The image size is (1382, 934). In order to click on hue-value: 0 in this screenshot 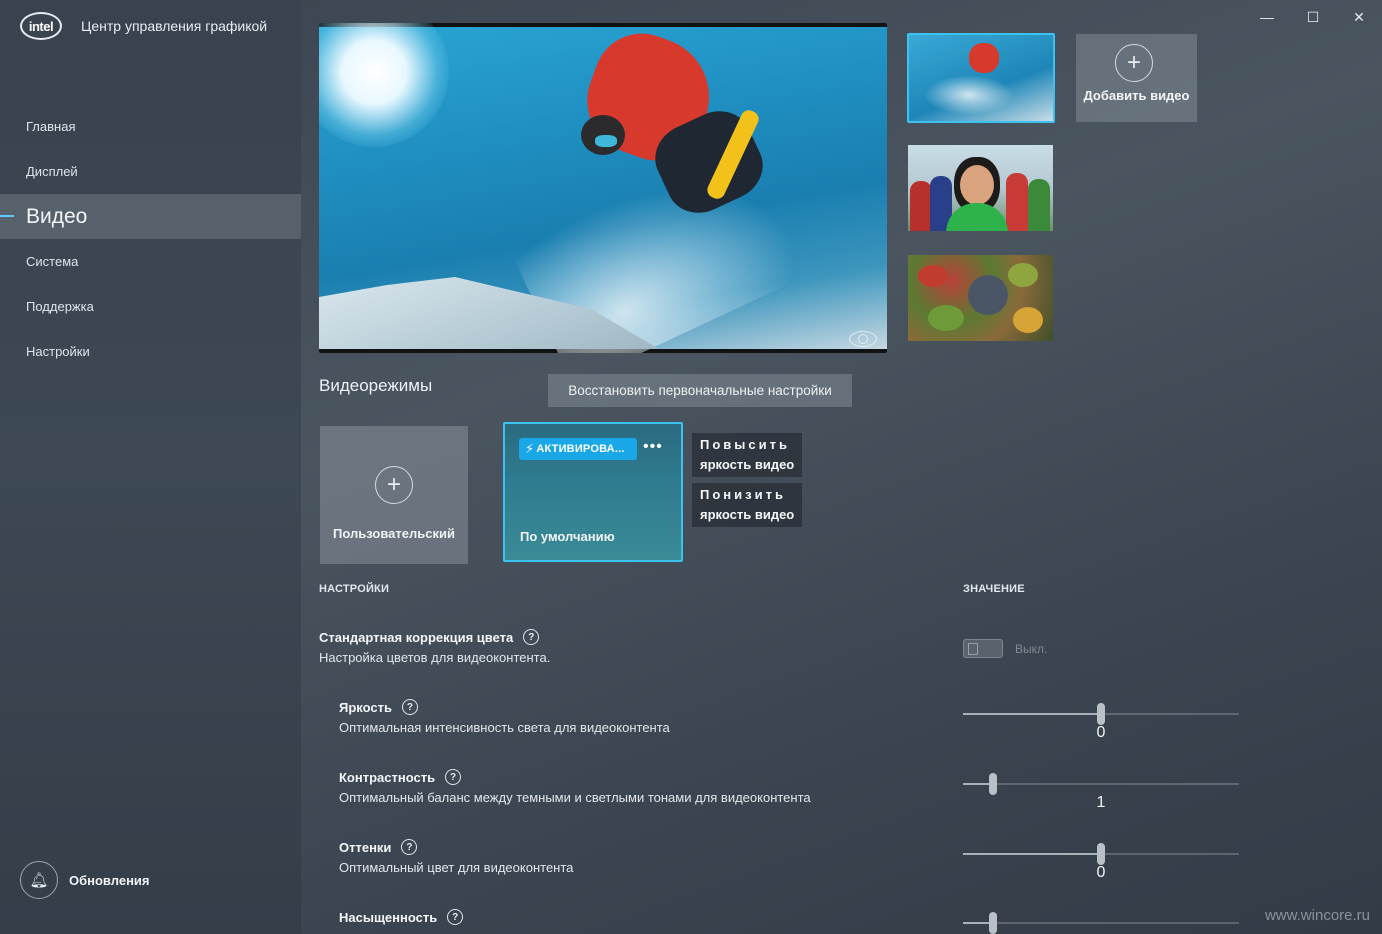, I will do `click(1101, 872)`.